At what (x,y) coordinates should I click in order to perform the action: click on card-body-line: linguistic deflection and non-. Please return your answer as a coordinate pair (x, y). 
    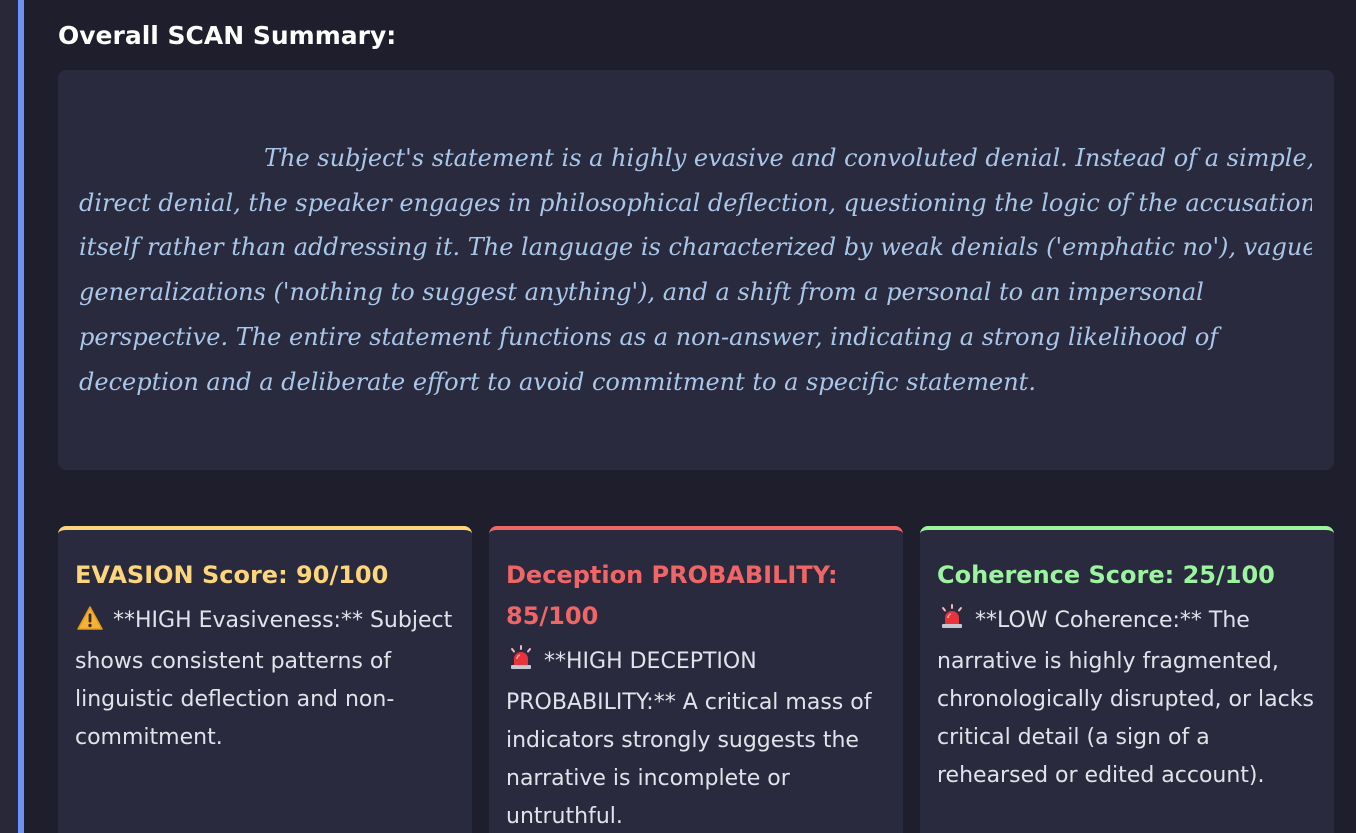
    Looking at the image, I should click on (235, 699).